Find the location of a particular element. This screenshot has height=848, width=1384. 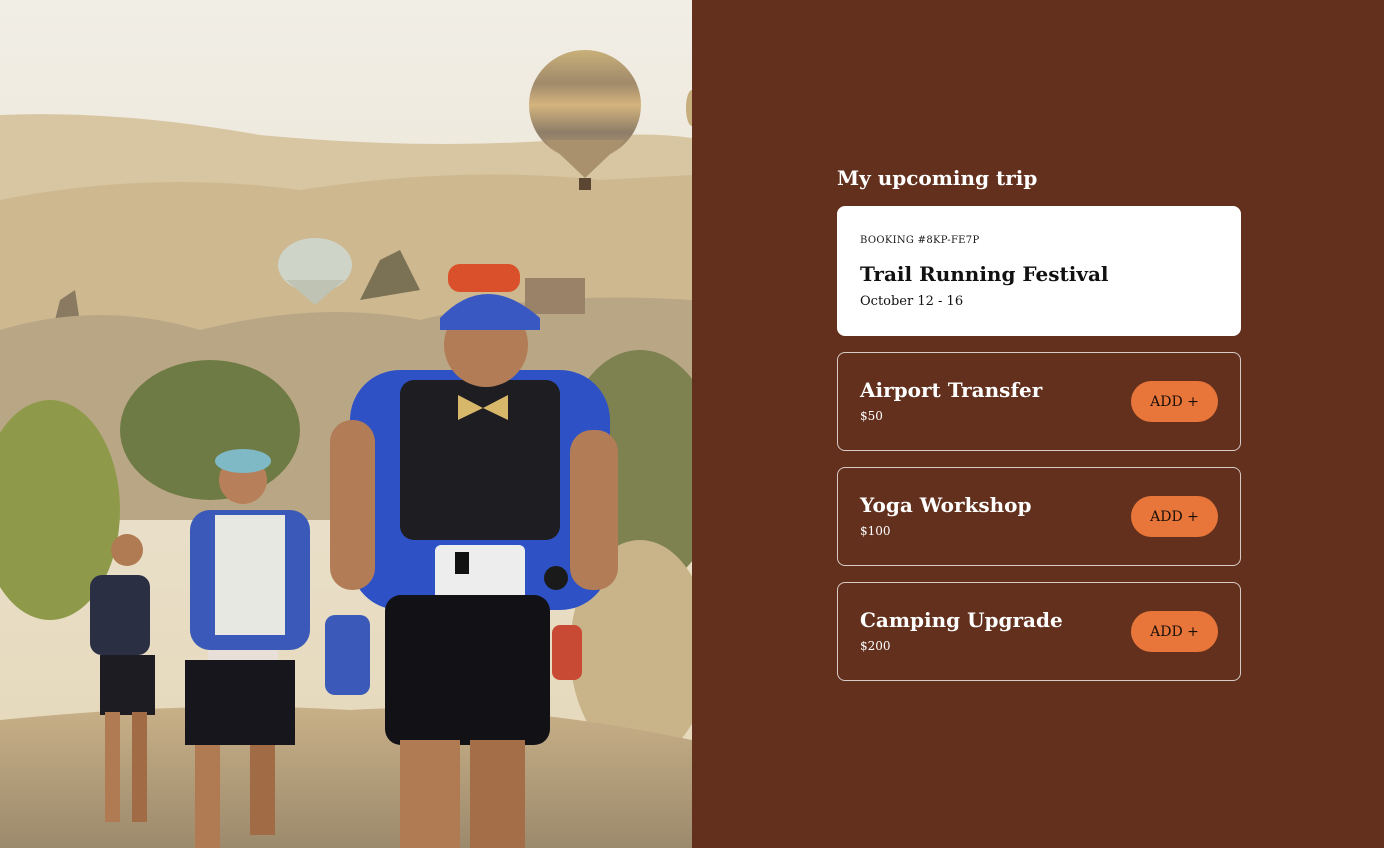

event-name: Trail Running Festival is located at coordinates (984, 274).